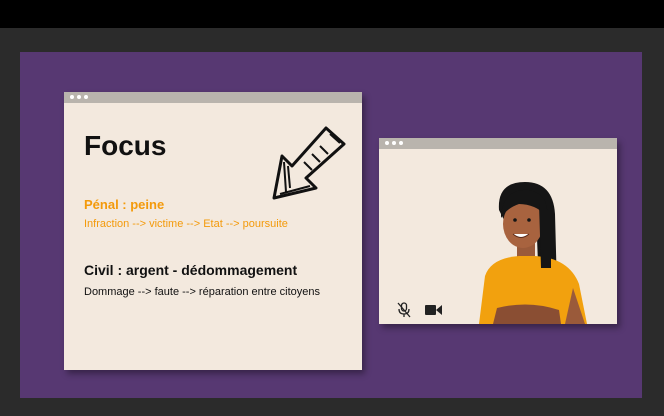 The image size is (664, 416). I want to click on mic-muted-icon, so click(404, 310).